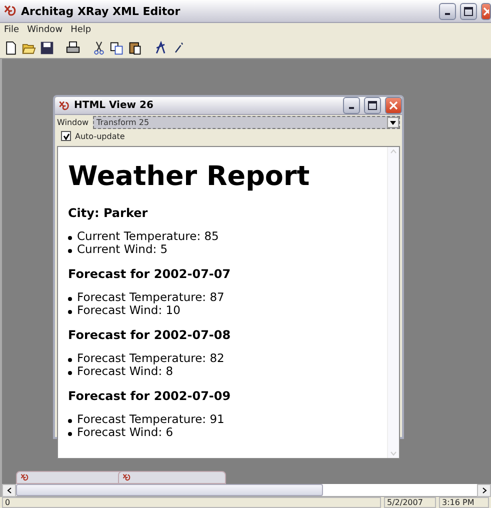  I want to click on window-select: Transform 25, so click(246, 122).